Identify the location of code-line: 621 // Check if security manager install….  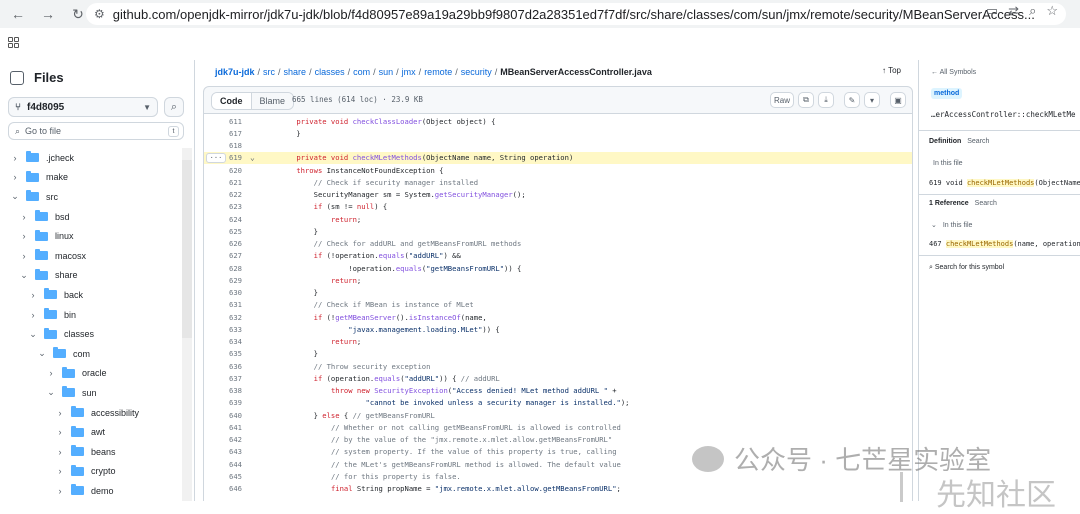
(558, 182).